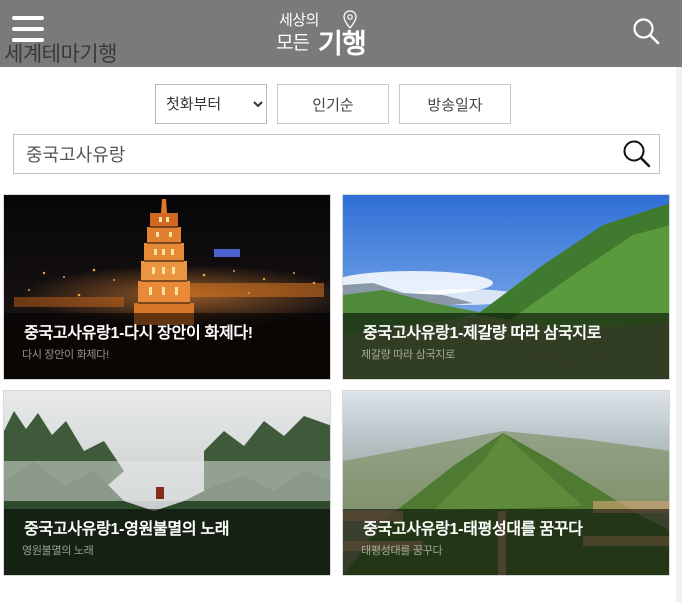 The width and height of the screenshot is (682, 603). What do you see at coordinates (350, 19) in the screenshot?
I see `location-pin-icon` at bounding box center [350, 19].